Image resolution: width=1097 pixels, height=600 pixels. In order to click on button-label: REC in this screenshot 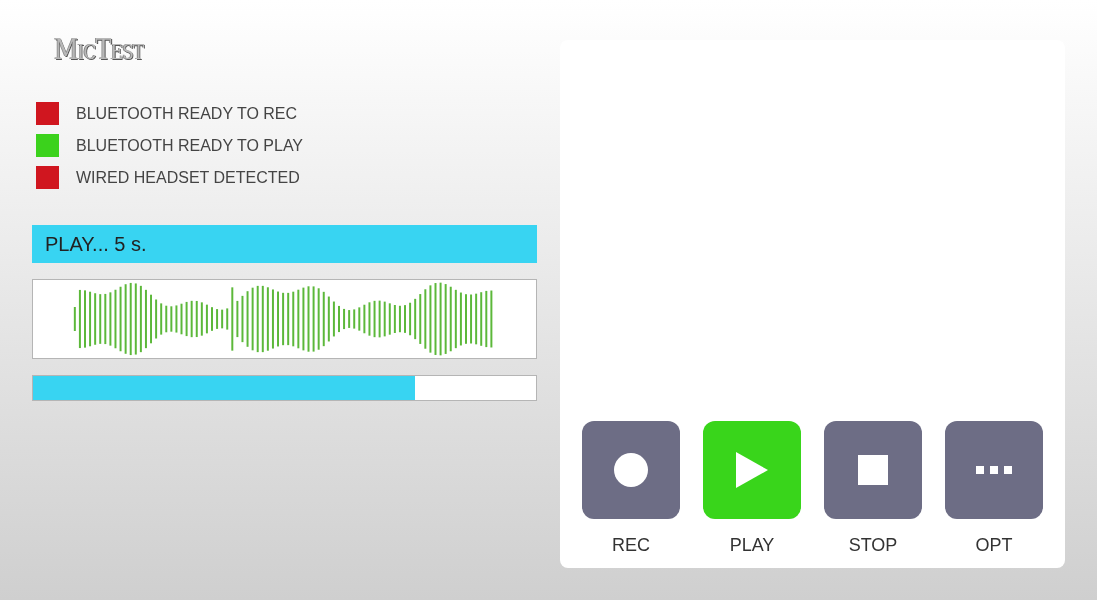, I will do `click(631, 545)`.